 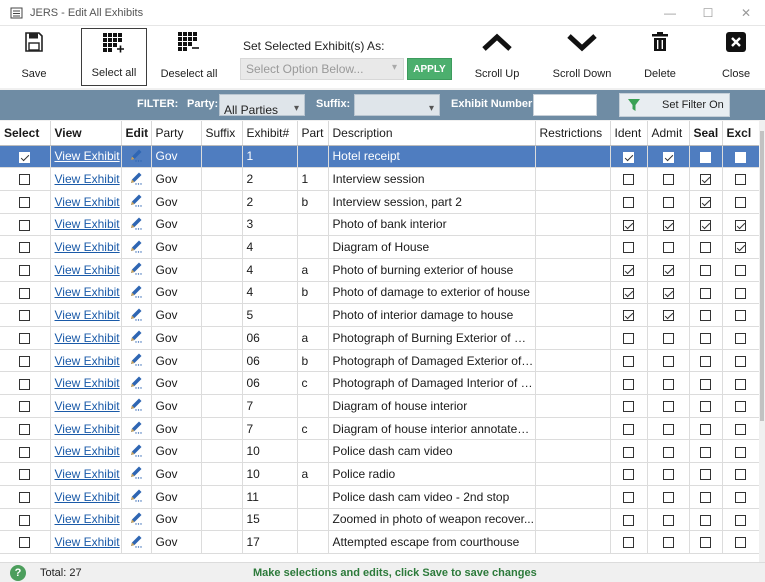 What do you see at coordinates (746, 13) in the screenshot?
I see `close-window-button: ✕` at bounding box center [746, 13].